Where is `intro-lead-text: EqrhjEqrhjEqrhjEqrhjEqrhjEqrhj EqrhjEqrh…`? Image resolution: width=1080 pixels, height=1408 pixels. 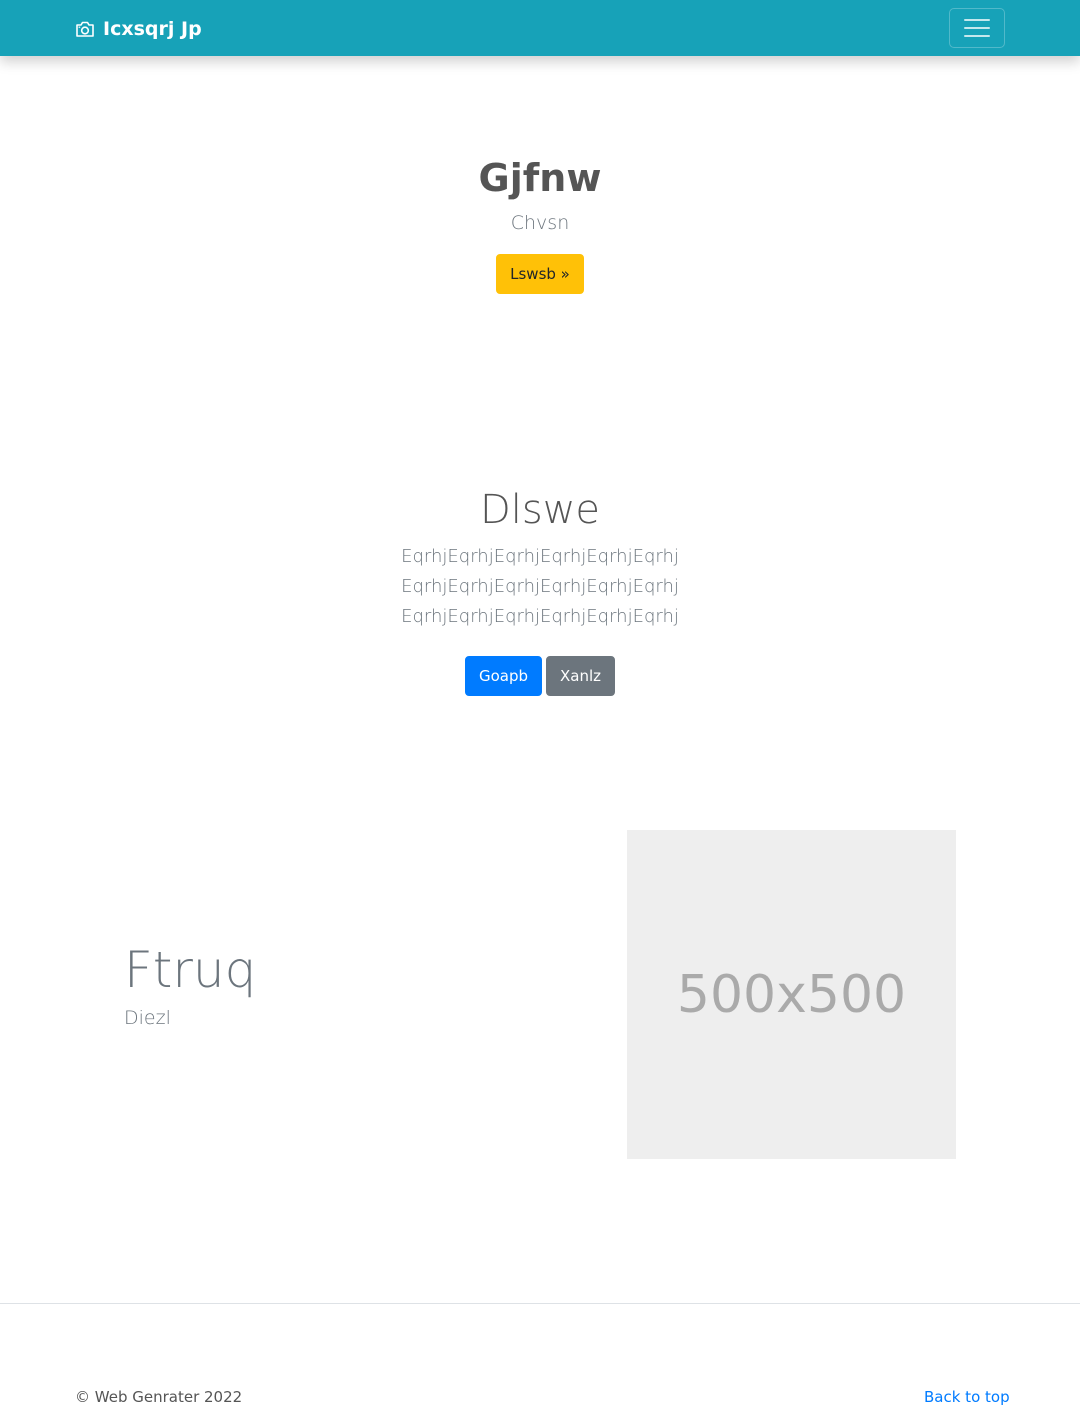 intro-lead-text: EqrhjEqrhjEqrhjEqrhjEqrhjEqrhj EqrhjEqrh… is located at coordinates (540, 586).